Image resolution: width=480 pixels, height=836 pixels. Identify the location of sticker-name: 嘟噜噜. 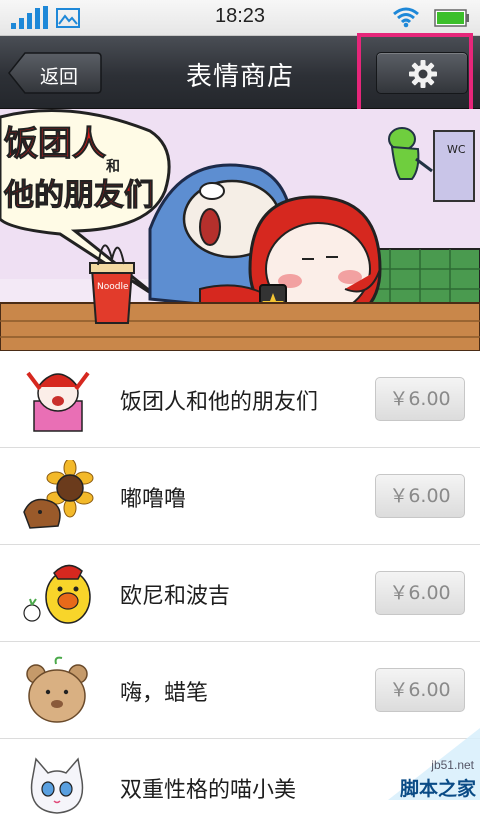
(153, 499).